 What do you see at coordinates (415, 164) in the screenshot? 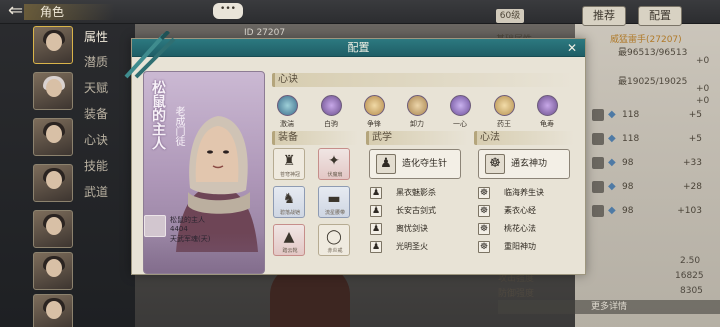
I see `wuxue-main-skill: ♟ 造化夺生针` at bounding box center [415, 164].